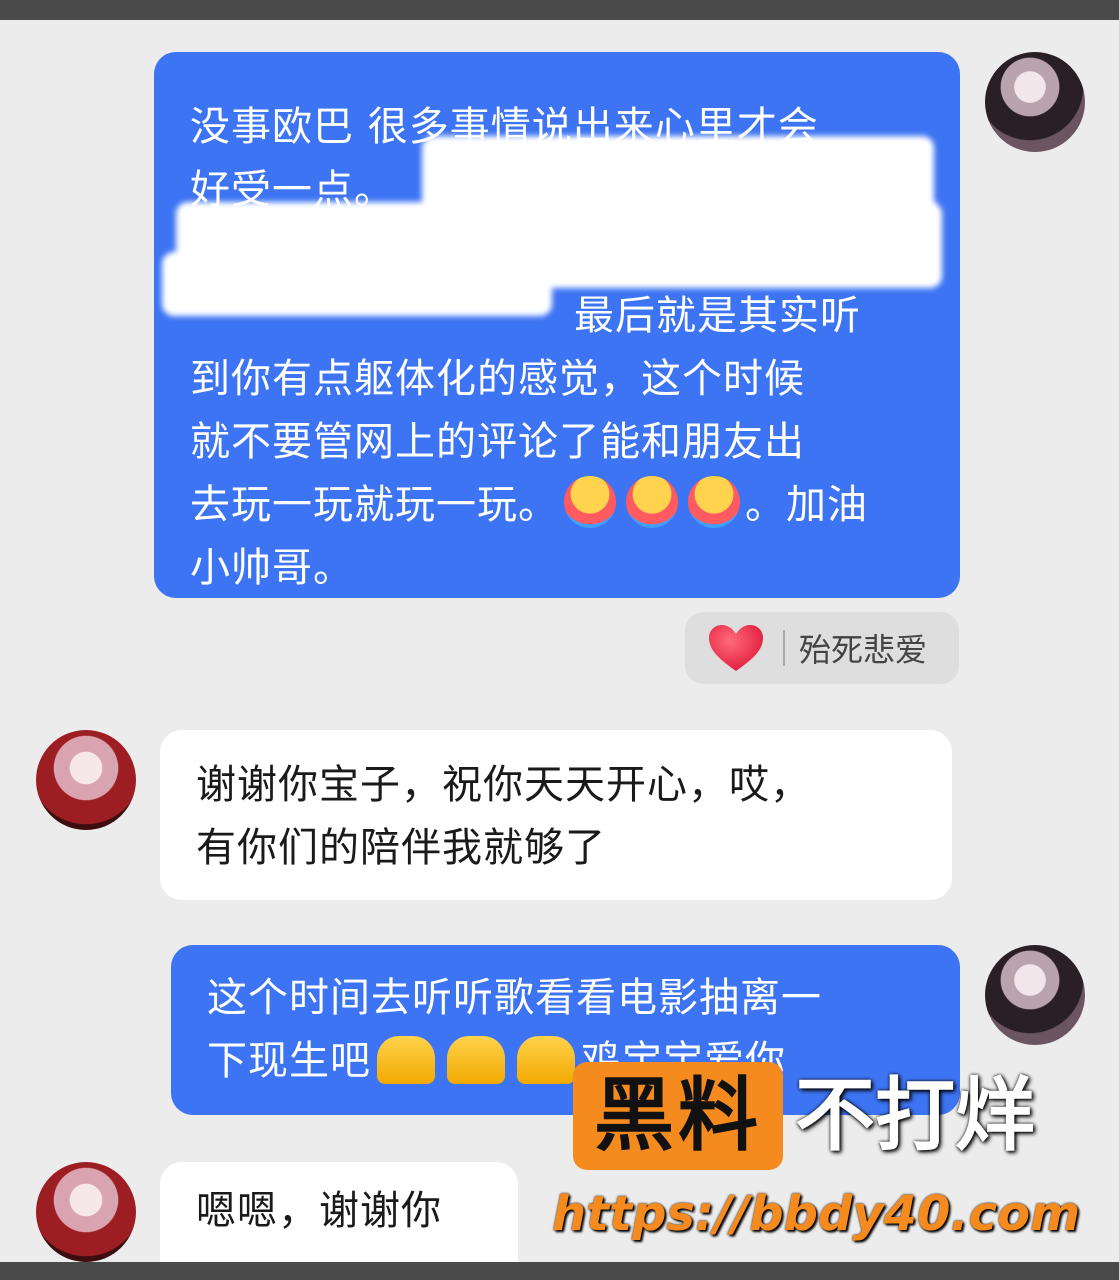  I want to click on message-text-line: 这个时间去听听歌看看电影抽离一, so click(514, 998).